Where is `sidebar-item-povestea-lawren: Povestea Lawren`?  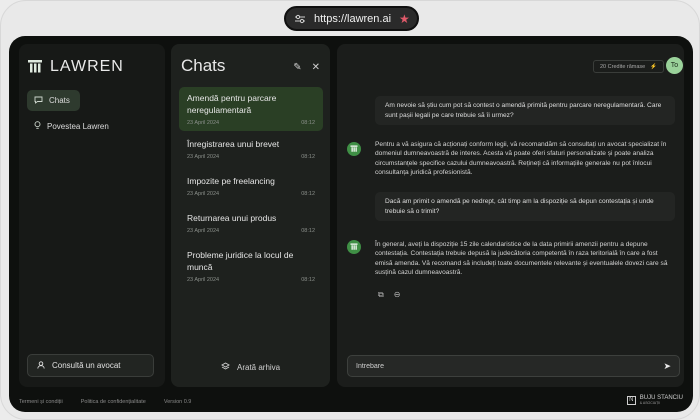
sidebar-item-povestea-lawren: Povestea Lawren is located at coordinates (71, 126).